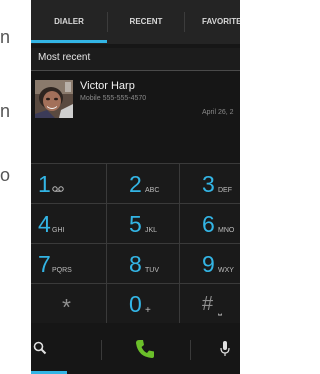 The height and width of the screenshot is (374, 320). I want to click on key-digit: 3, so click(208, 184).